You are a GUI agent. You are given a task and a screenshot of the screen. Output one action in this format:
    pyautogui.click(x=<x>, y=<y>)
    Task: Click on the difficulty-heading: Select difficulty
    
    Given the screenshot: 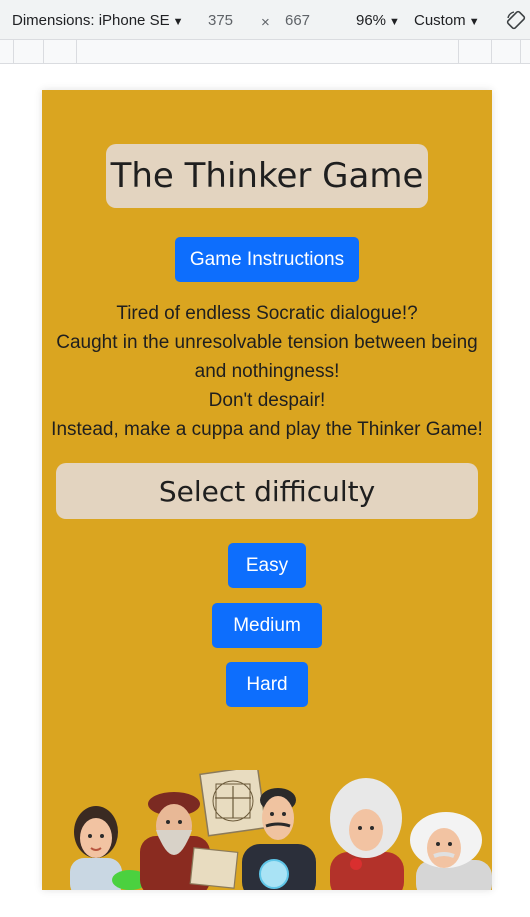 What is the action you would take?
    pyautogui.click(x=267, y=491)
    